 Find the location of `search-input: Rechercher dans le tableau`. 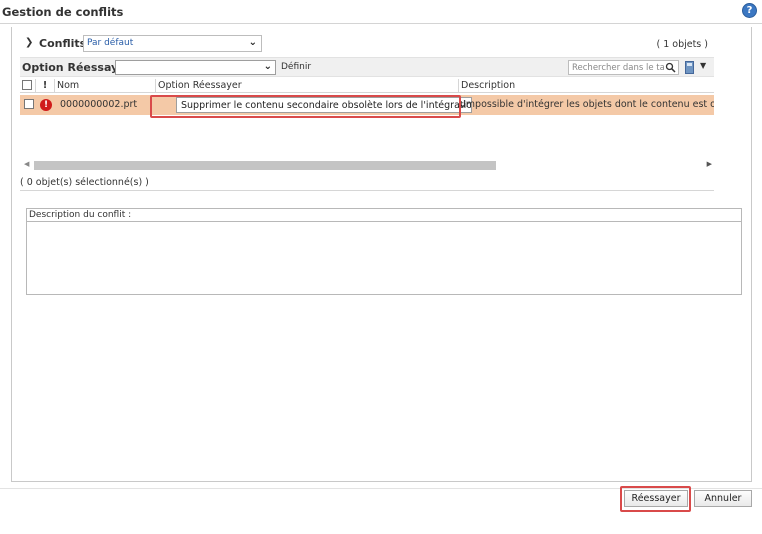

search-input: Rechercher dans le tableau is located at coordinates (623, 67).